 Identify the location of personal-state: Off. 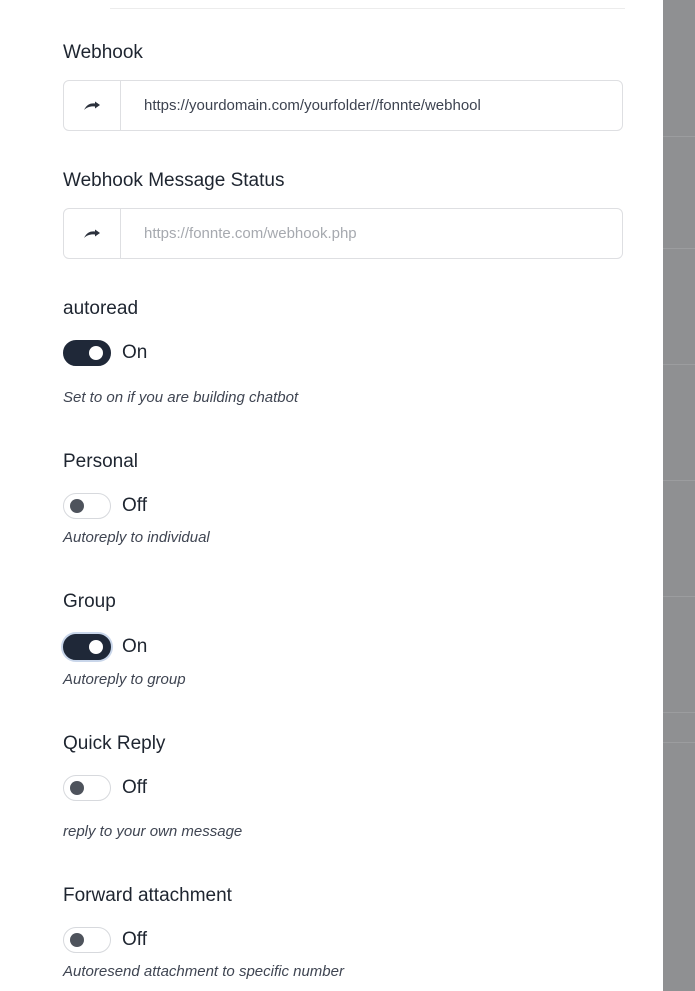
(134, 505).